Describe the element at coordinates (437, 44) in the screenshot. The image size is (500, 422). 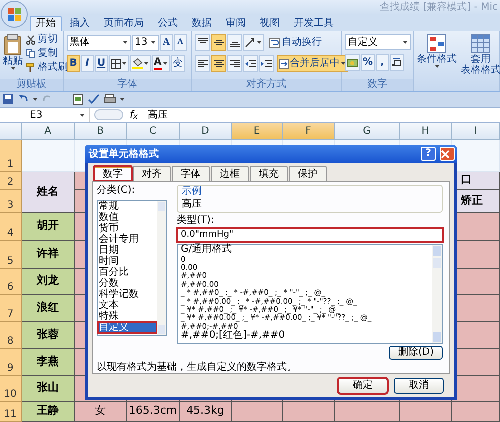
I see `colored-grid-icon` at that location.